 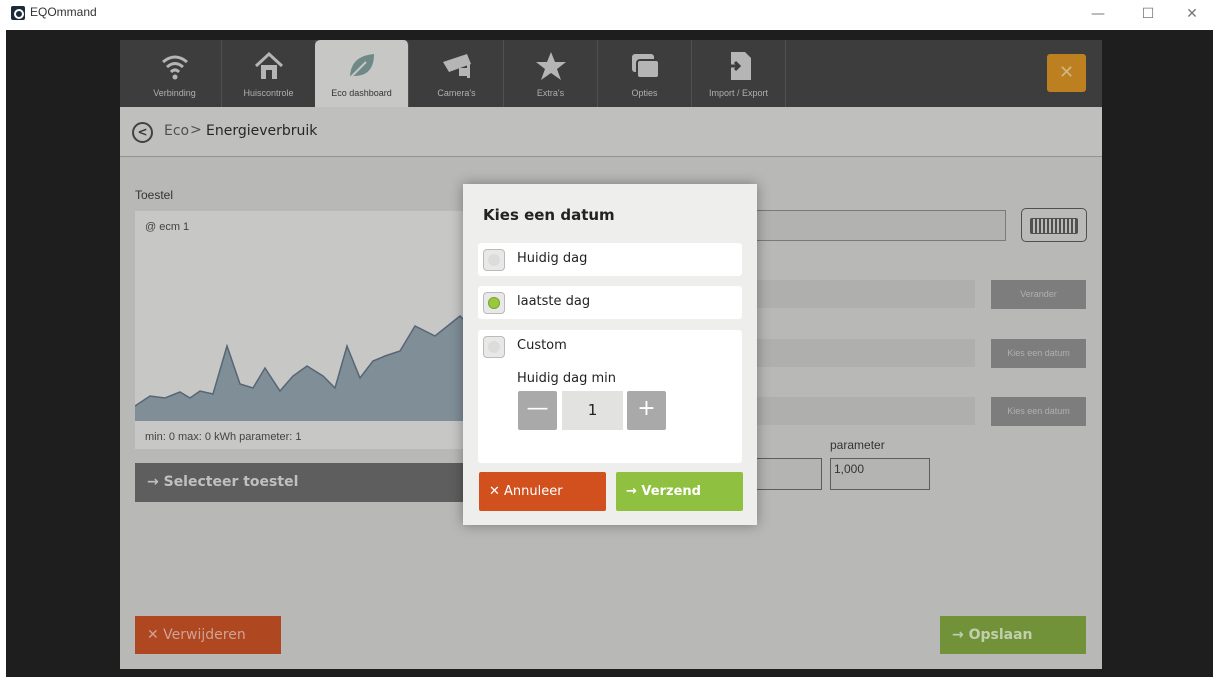 What do you see at coordinates (1192, 14) in the screenshot?
I see `window-close-button: ✕` at bounding box center [1192, 14].